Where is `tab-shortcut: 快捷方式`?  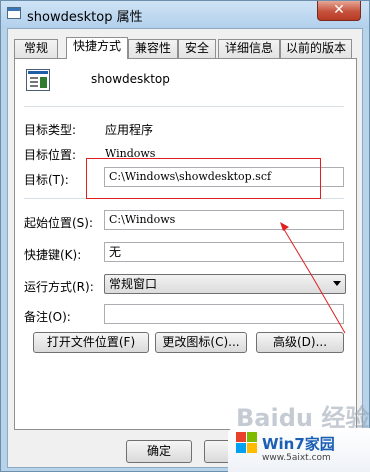 tab-shortcut: 快捷方式 is located at coordinates (97, 48).